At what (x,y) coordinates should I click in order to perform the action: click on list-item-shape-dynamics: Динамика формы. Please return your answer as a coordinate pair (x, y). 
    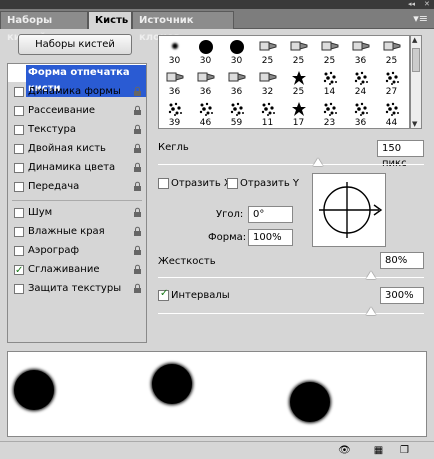
    Looking at the image, I should click on (77, 92).